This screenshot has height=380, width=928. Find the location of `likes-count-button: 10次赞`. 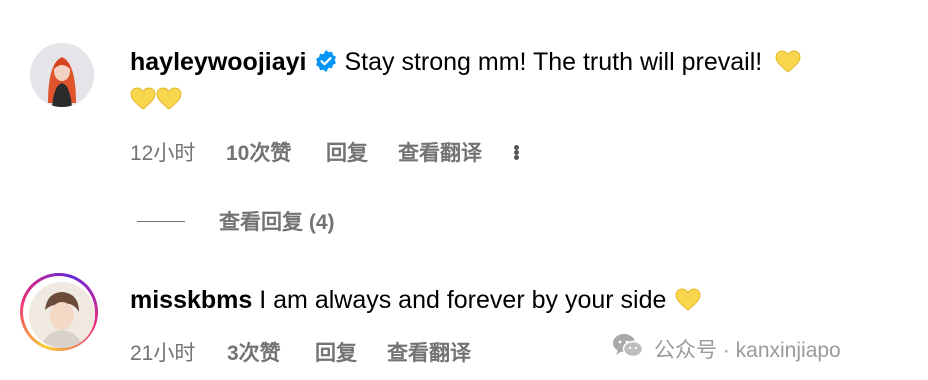

likes-count-button: 10次赞 is located at coordinates (276, 152).